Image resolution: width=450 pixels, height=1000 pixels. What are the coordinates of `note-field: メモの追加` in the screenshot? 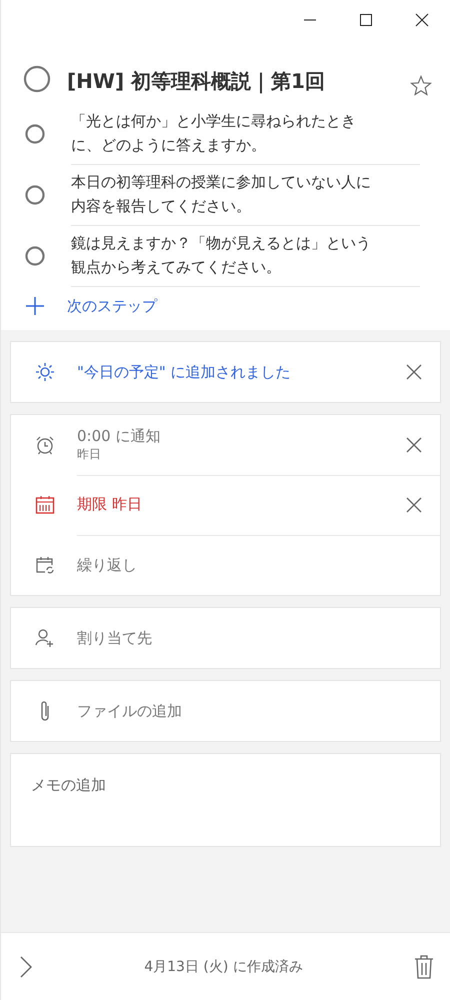 It's located at (225, 800).